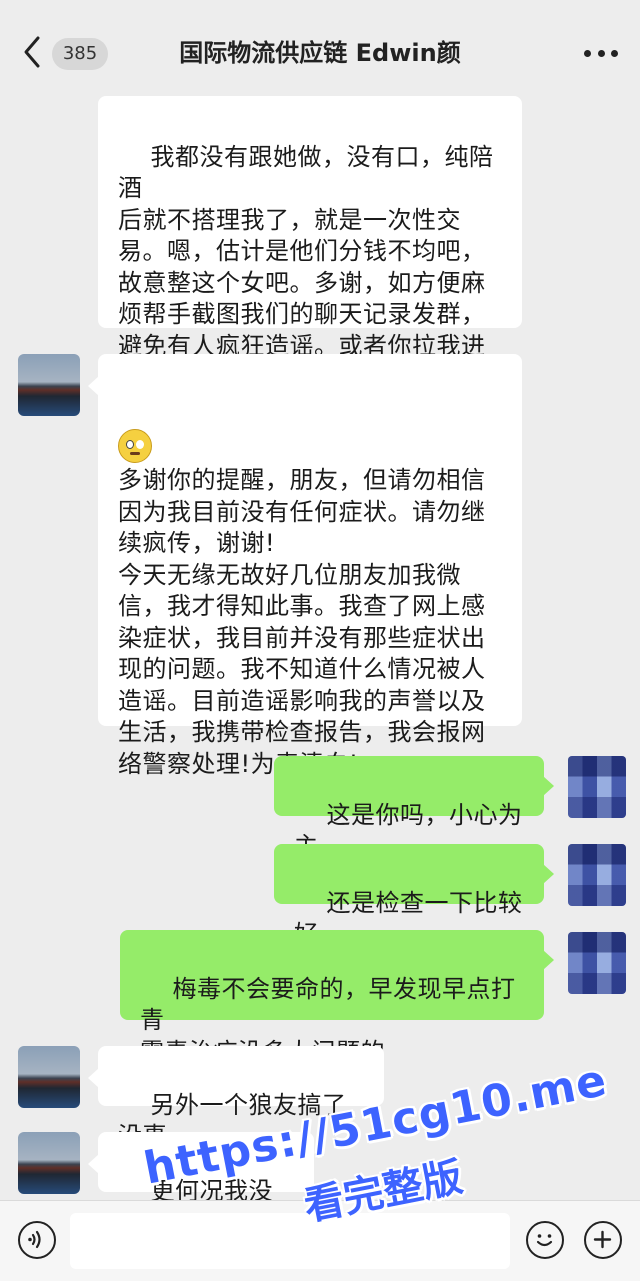 This screenshot has width=640, height=1281. What do you see at coordinates (337, 998) in the screenshot?
I see `message-bubble-outgoing: 梅毒不会要命的，早发现早点打青 霉素治疗没多大问题的` at bounding box center [337, 998].